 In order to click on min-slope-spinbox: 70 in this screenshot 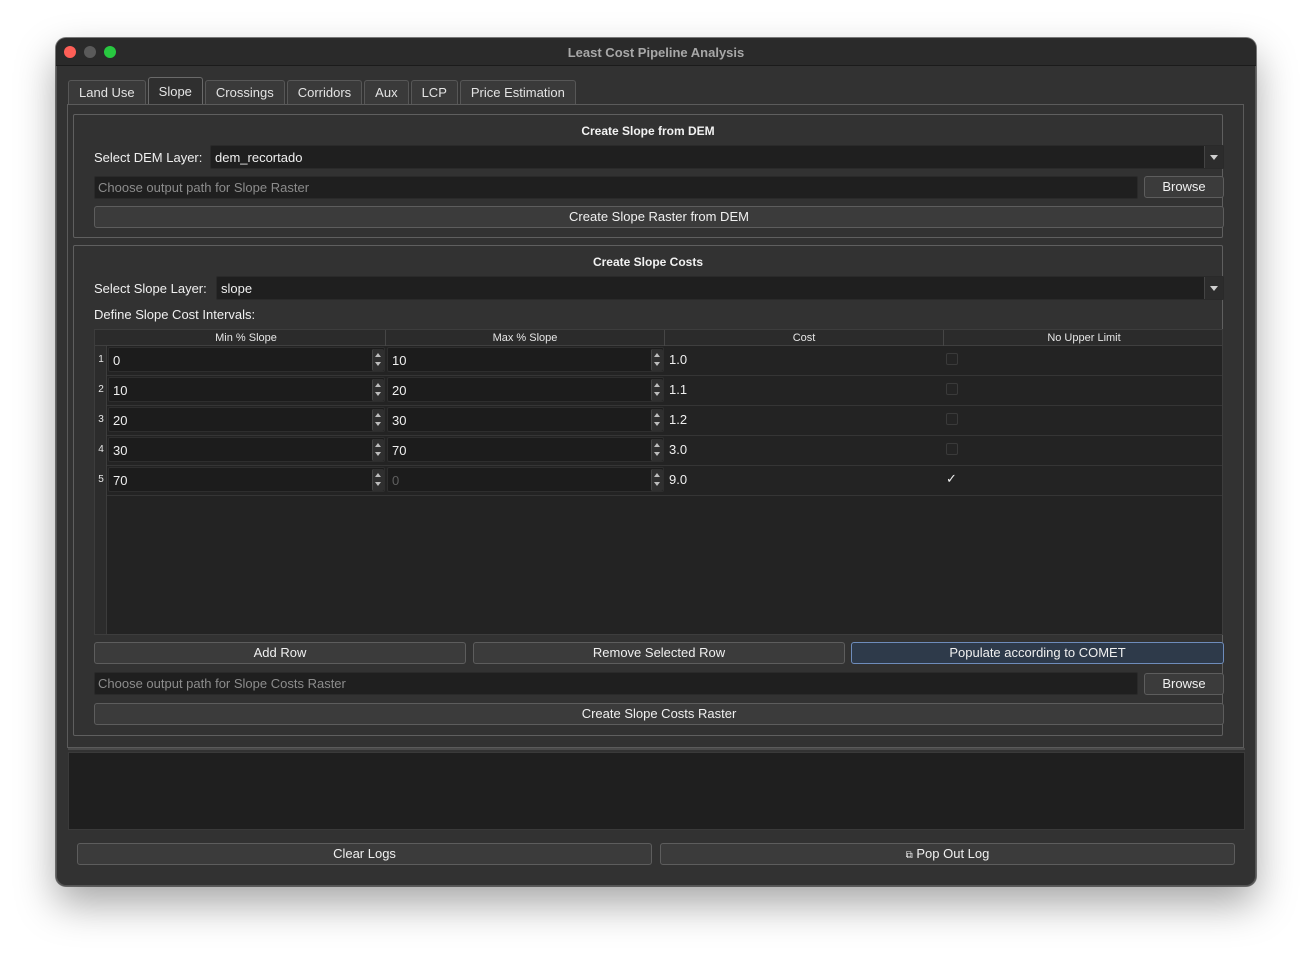, I will do `click(246, 479)`.